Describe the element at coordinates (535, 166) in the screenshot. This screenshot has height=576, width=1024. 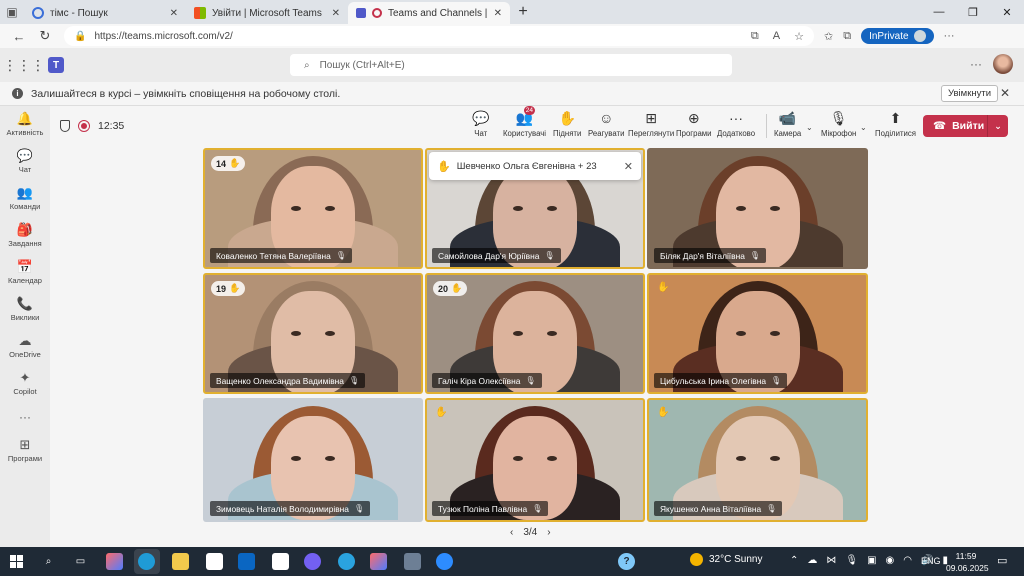
I see `raised-hands-queue-popup: ✋ Шевченко Ольга Євгенівна + 23 ✕` at that location.